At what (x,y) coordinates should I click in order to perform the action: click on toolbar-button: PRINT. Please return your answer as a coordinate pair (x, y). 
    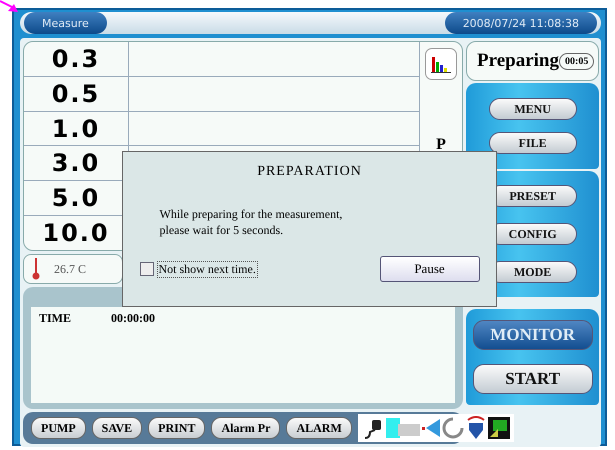
    Looking at the image, I should click on (177, 428).